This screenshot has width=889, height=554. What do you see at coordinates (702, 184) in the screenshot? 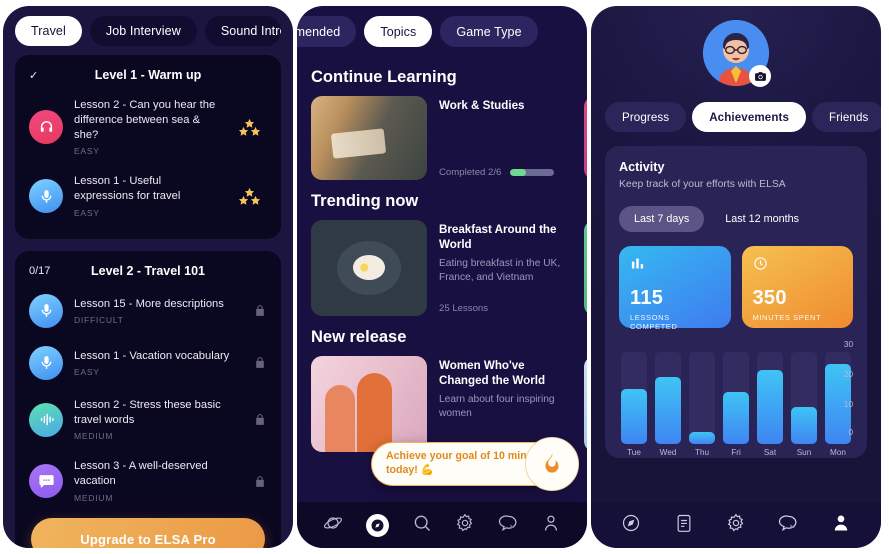
I see `activity-subtitle: Keep track of your efforts with ELSA` at bounding box center [702, 184].